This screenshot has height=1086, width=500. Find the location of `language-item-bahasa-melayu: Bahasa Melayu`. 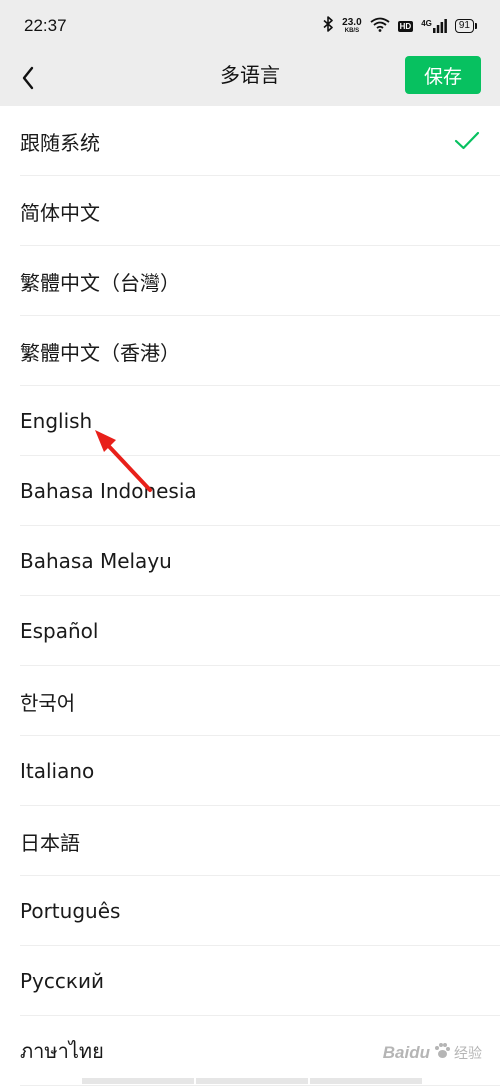

language-item-bahasa-melayu: Bahasa Melayu is located at coordinates (250, 561).